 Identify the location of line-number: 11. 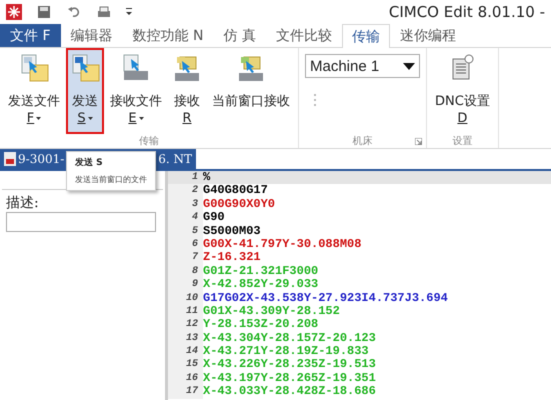
(185, 311).